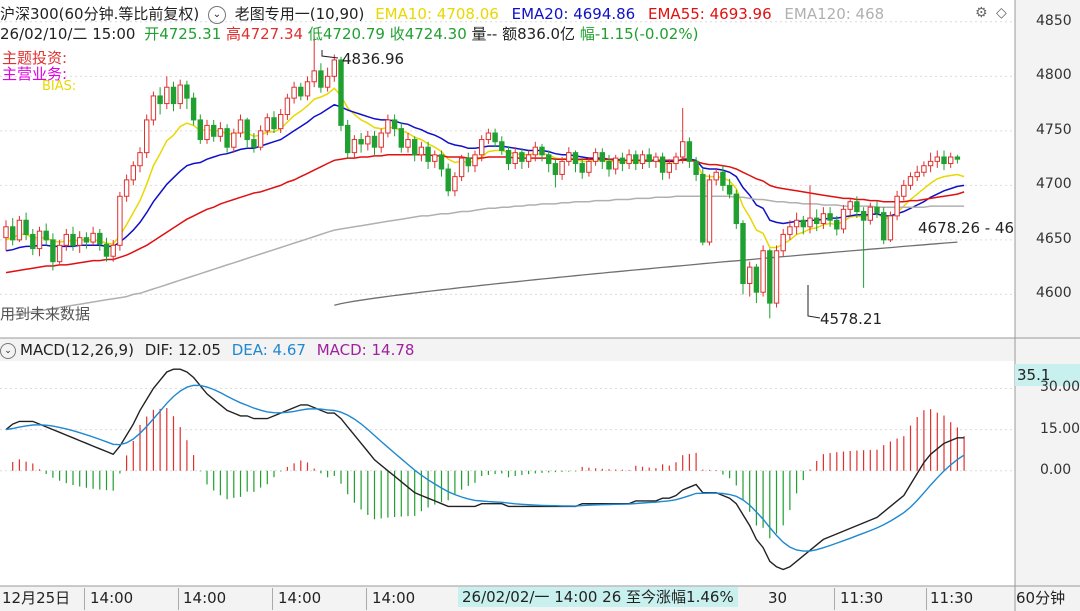 This screenshot has width=1080, height=611. Describe the element at coordinates (59, 86) in the screenshot. I see `bias-label: BIAS:` at that location.